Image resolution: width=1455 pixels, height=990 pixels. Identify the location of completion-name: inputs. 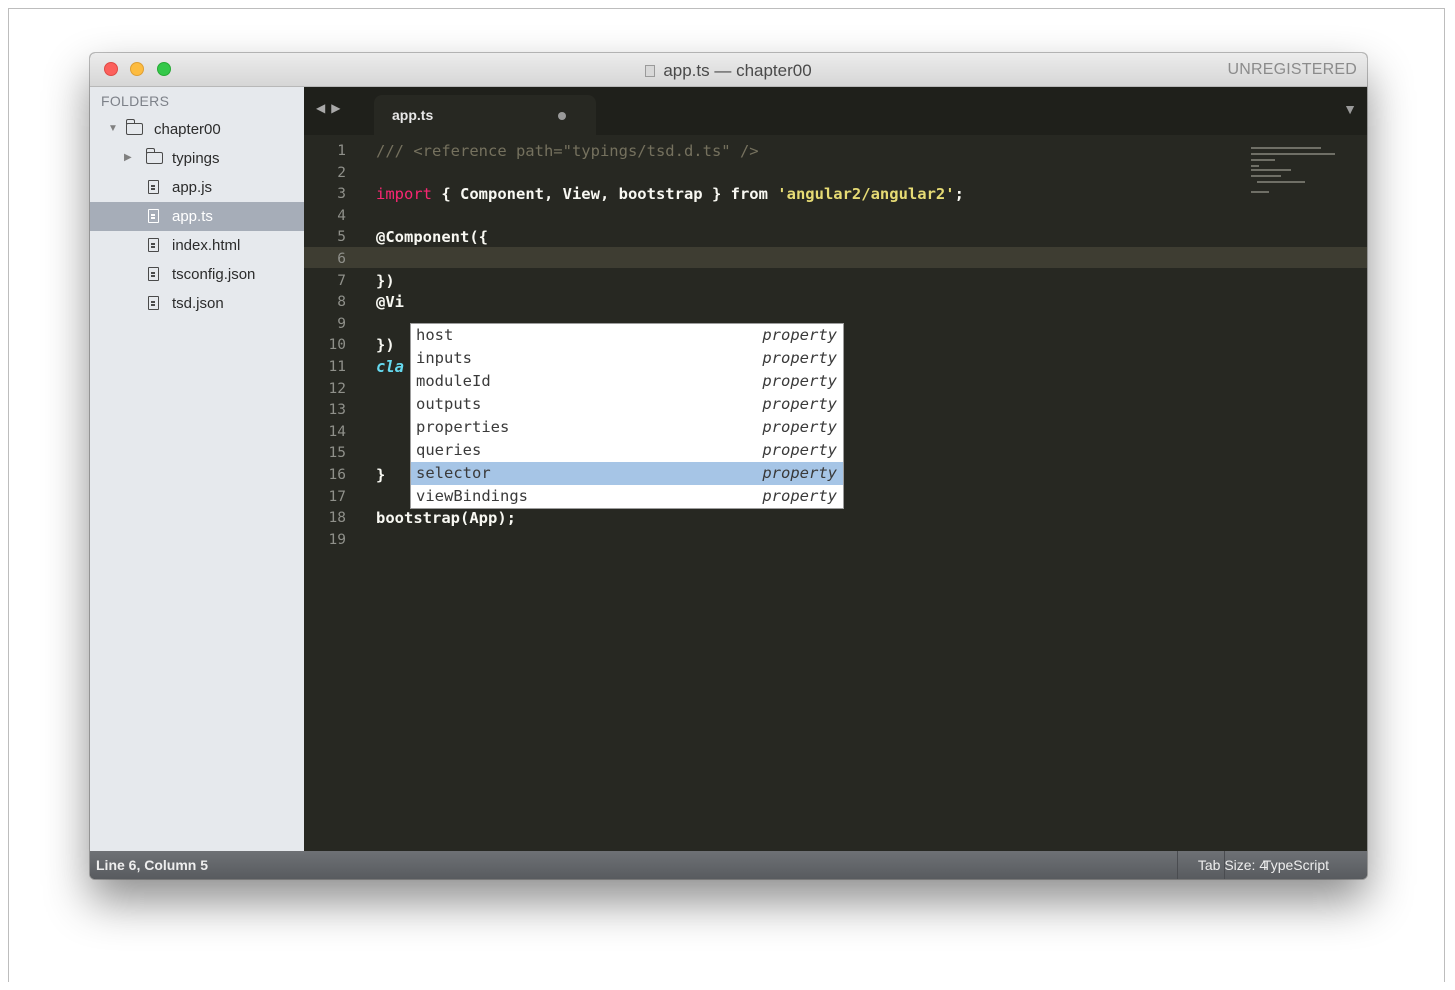
(444, 358).